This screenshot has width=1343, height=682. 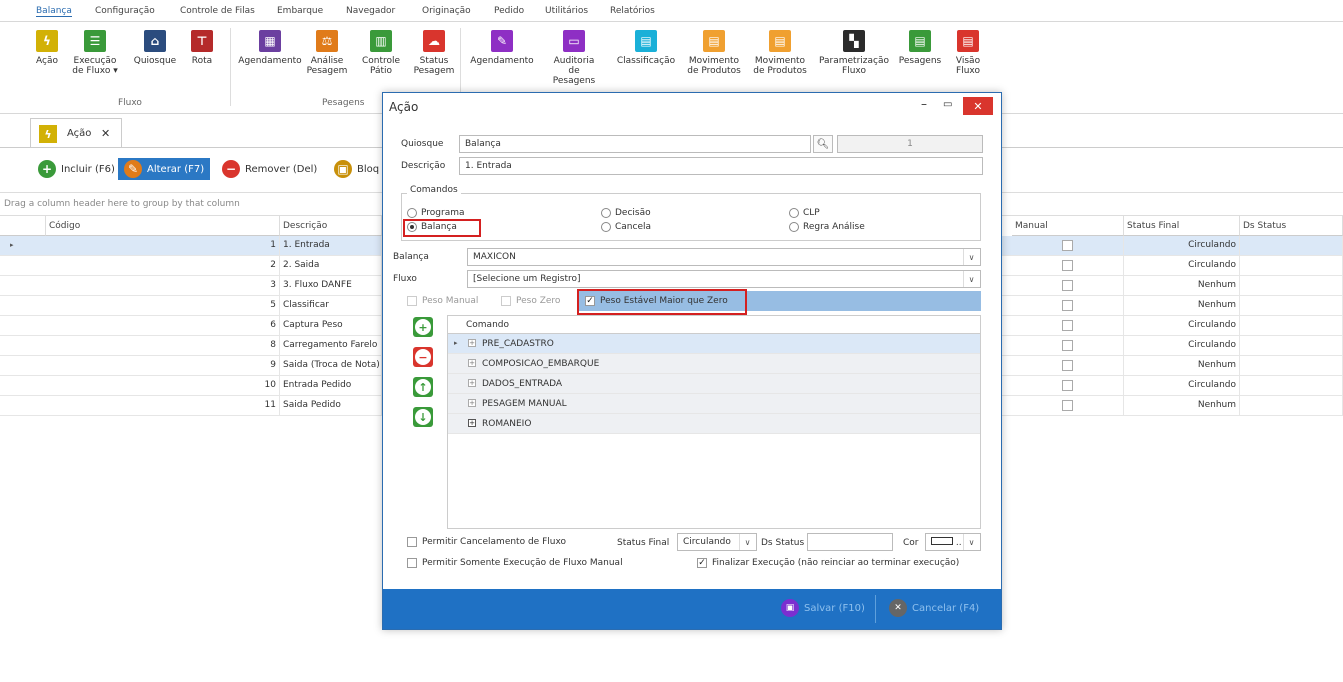 I want to click on column-header-codigo: Código, so click(x=163, y=226).